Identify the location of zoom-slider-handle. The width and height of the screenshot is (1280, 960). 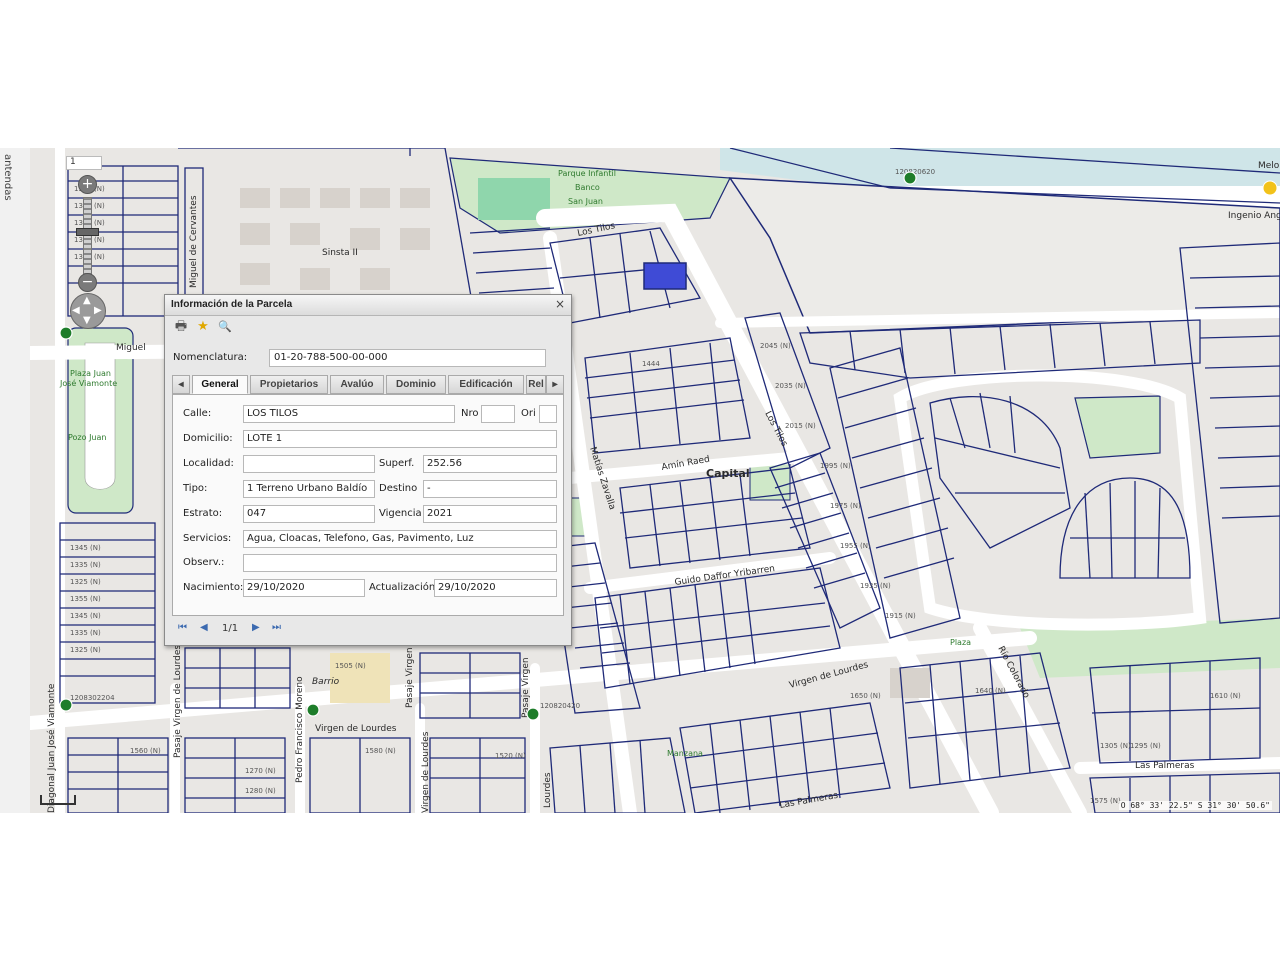
(87, 232).